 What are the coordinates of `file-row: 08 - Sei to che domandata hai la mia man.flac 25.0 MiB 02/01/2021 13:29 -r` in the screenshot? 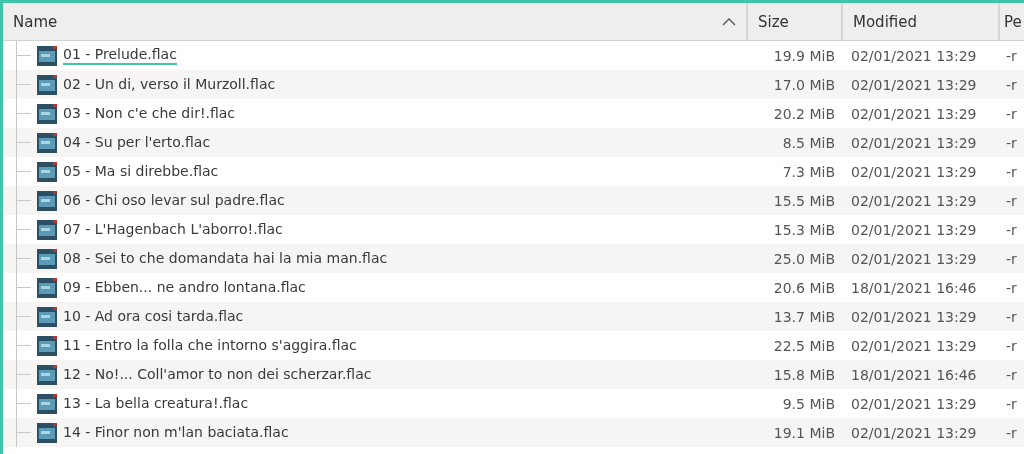 It's located at (513, 258).